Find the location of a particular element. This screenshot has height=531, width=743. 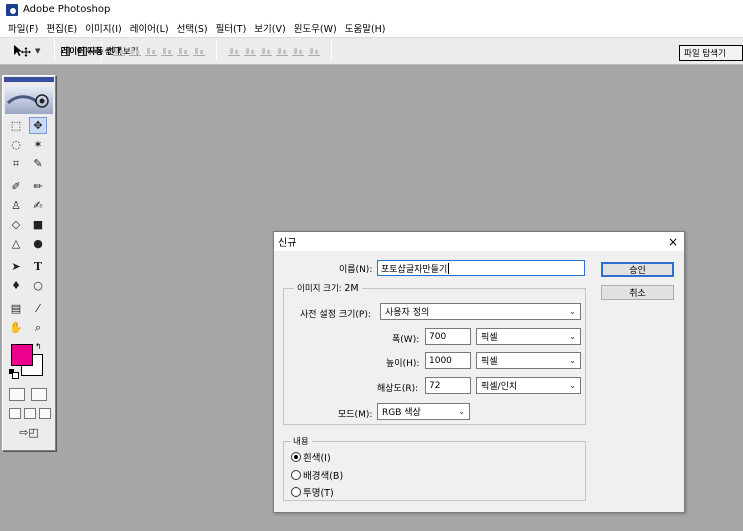

move-tool-icon: ✥ is located at coordinates (38, 125).